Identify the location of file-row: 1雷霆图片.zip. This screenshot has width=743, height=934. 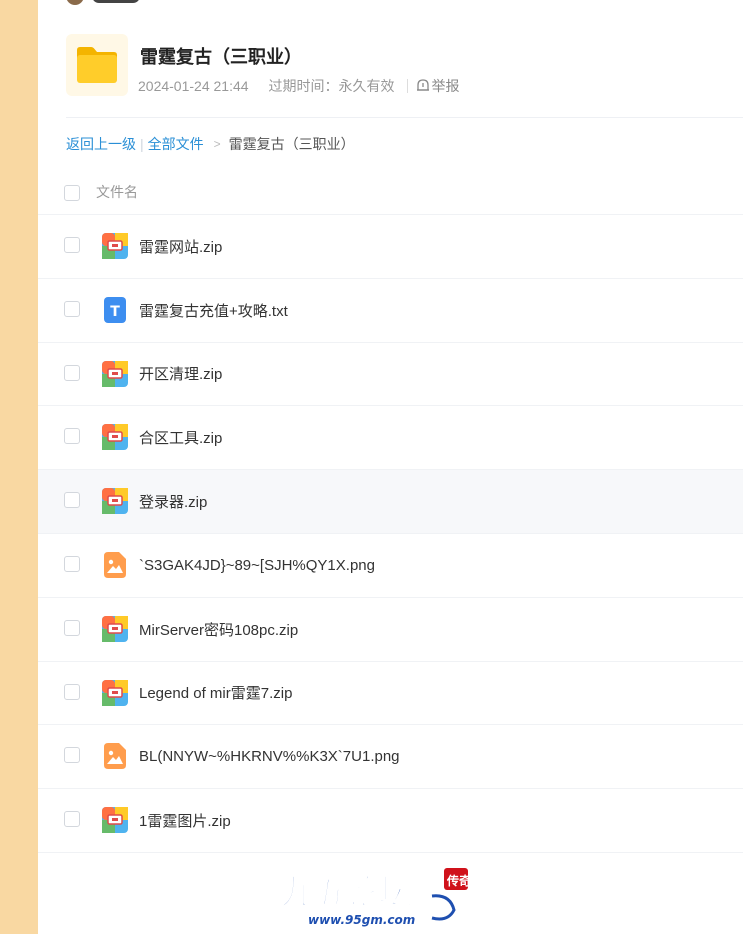
(390, 821).